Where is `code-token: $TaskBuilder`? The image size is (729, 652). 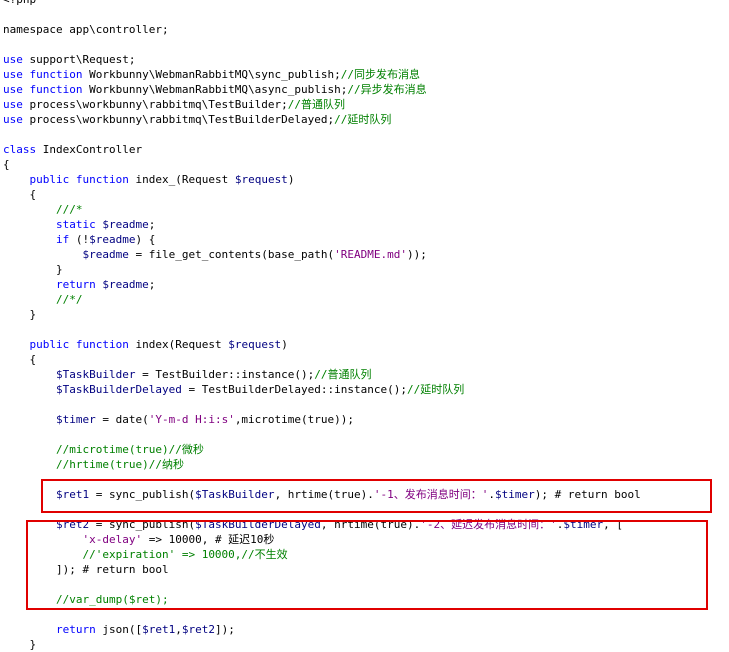 code-token: $TaskBuilder is located at coordinates (95, 374).